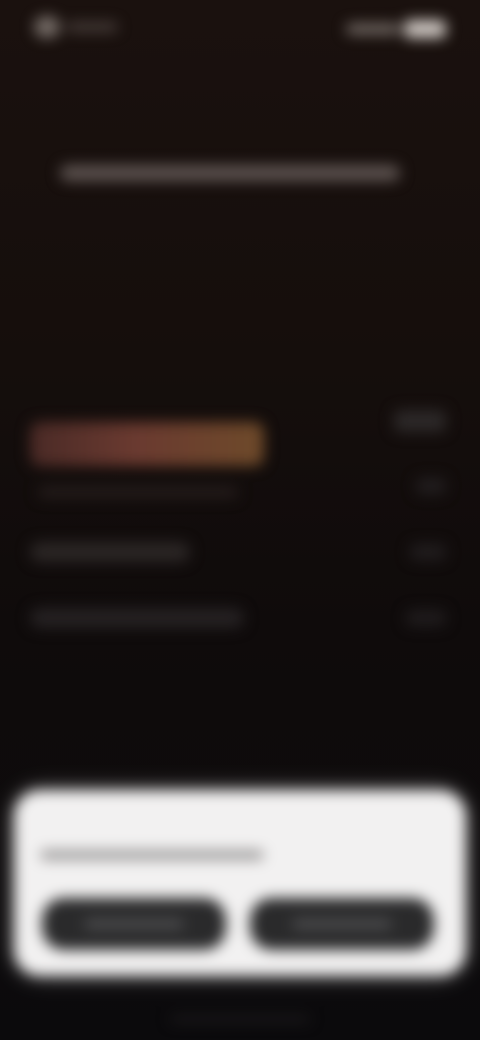 The height and width of the screenshot is (1040, 480). Describe the element at coordinates (138, 492) in the screenshot. I see `list-item-subtitle` at that location.